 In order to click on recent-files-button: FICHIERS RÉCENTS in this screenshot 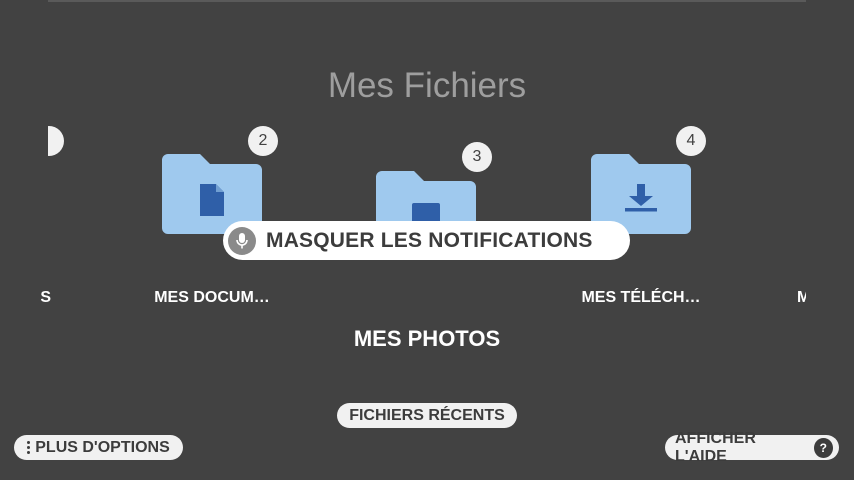, I will do `click(427, 415)`.